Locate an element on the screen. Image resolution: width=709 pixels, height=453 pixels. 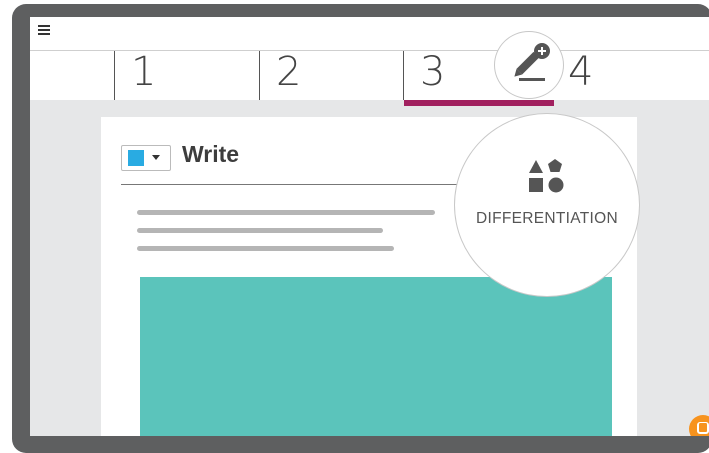
tab-label: 3 is located at coordinates (432, 72).